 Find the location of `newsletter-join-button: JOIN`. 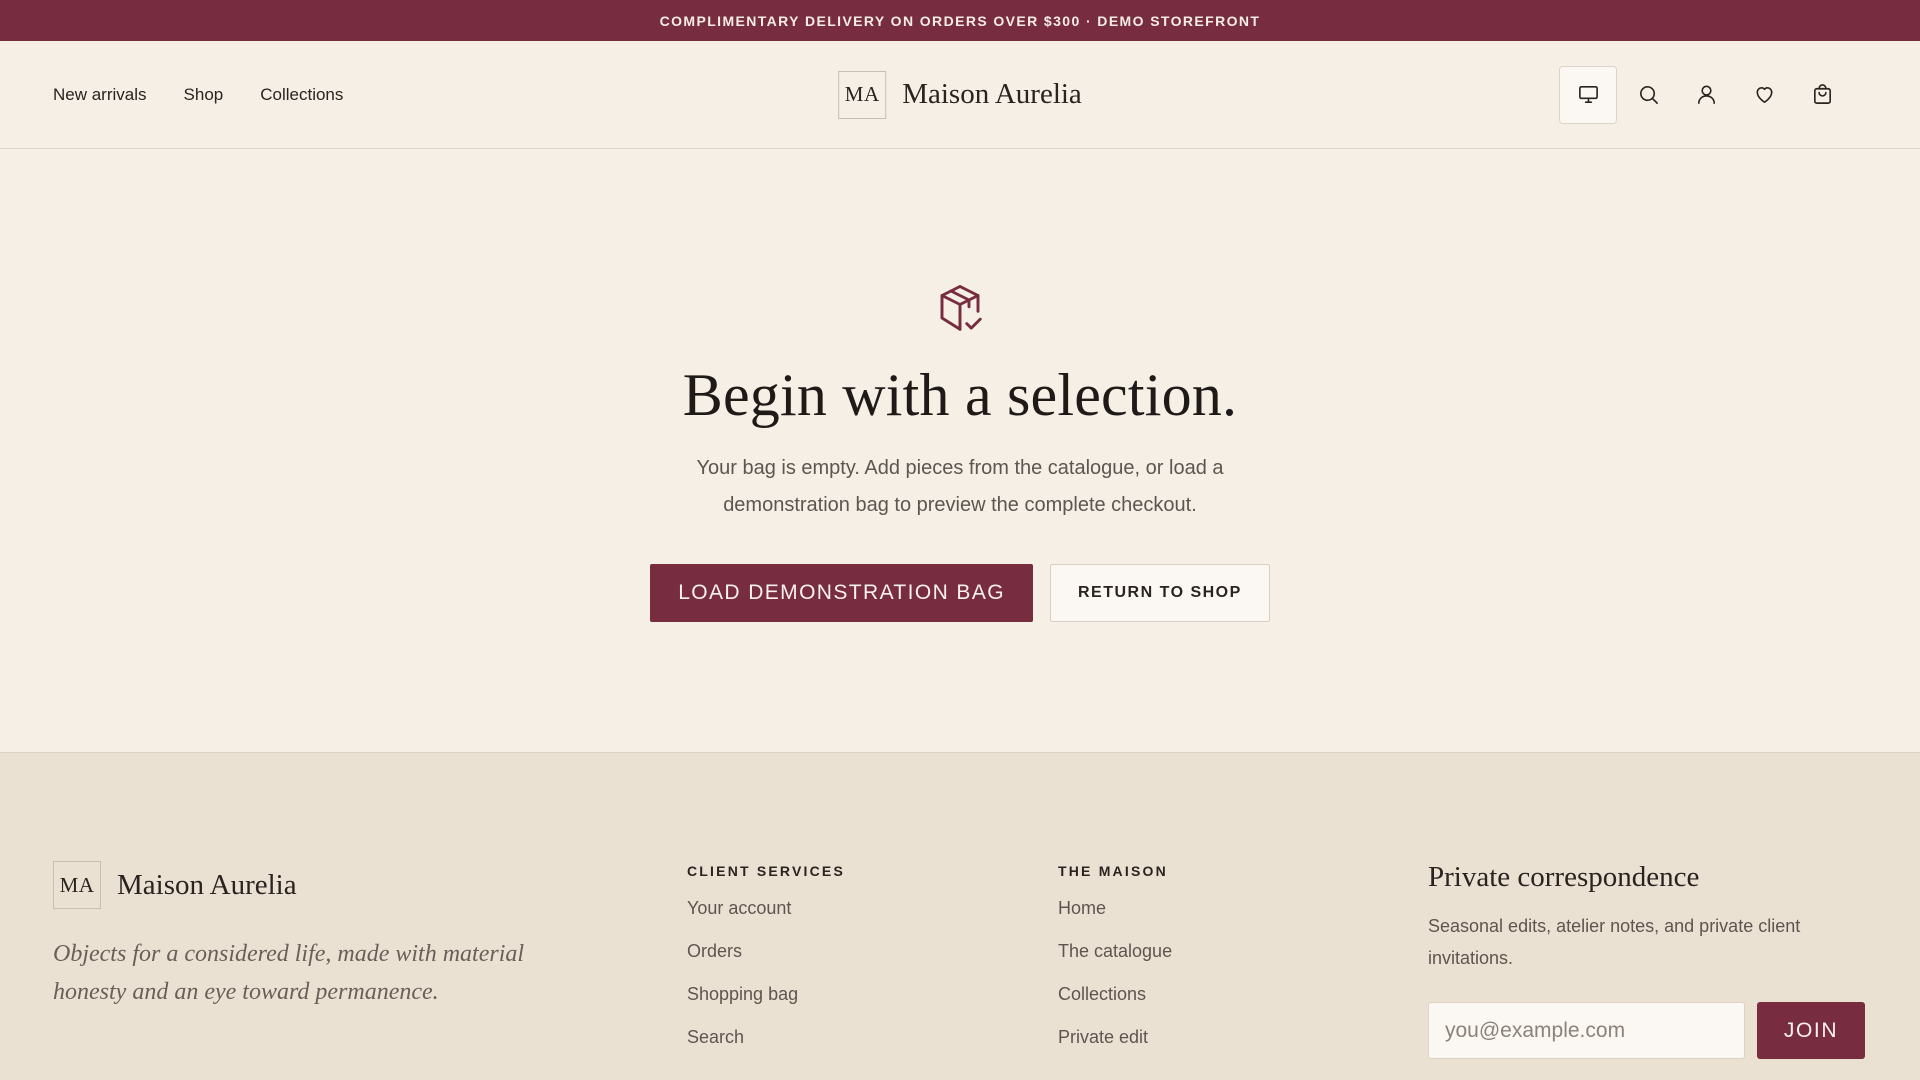

newsletter-join-button: JOIN is located at coordinates (1811, 1030).